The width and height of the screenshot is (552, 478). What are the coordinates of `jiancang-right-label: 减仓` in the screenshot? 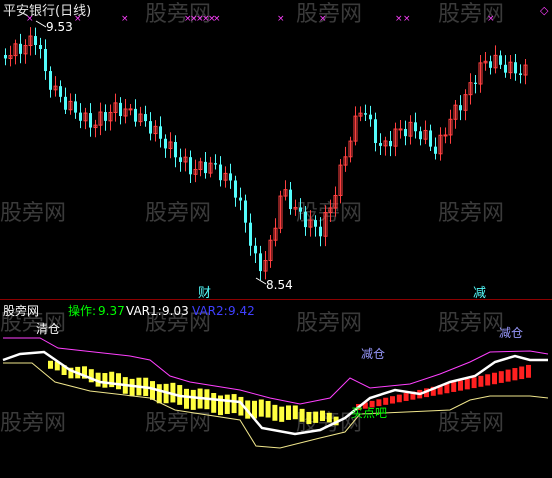 It's located at (511, 333).